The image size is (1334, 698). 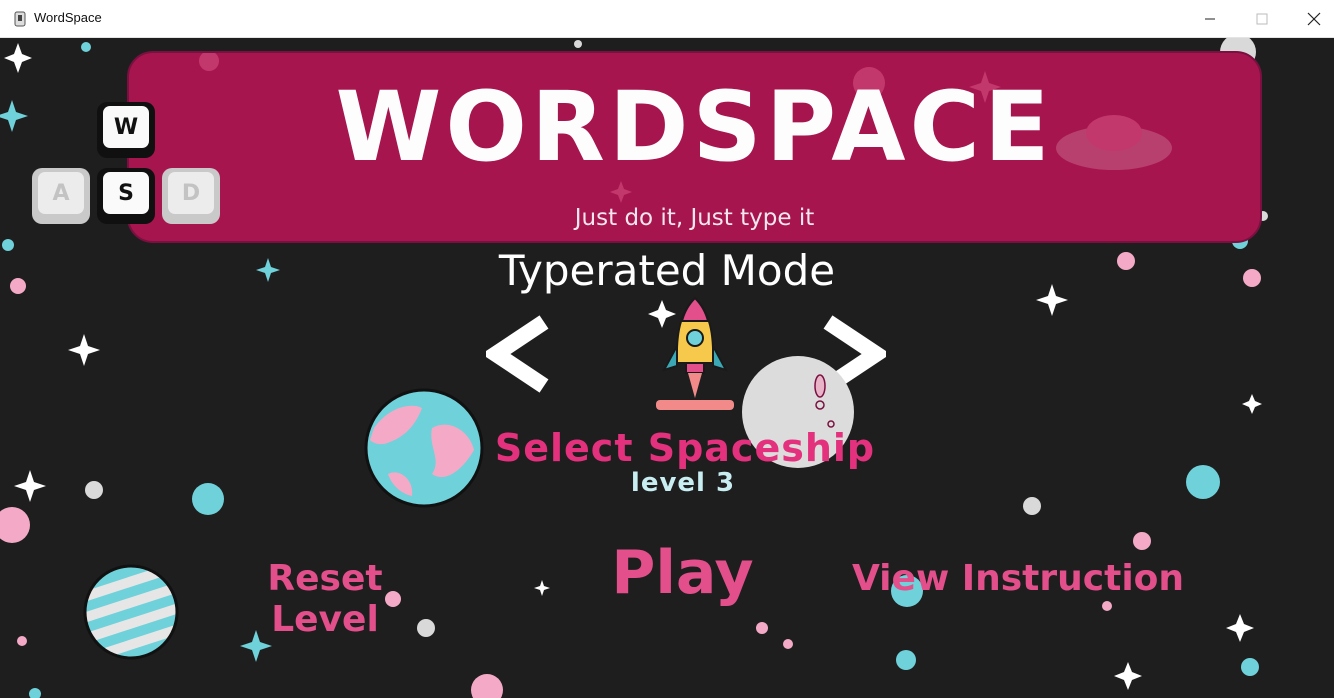 I want to click on game-subtitle: Just do it, Just type it, so click(x=694, y=218).